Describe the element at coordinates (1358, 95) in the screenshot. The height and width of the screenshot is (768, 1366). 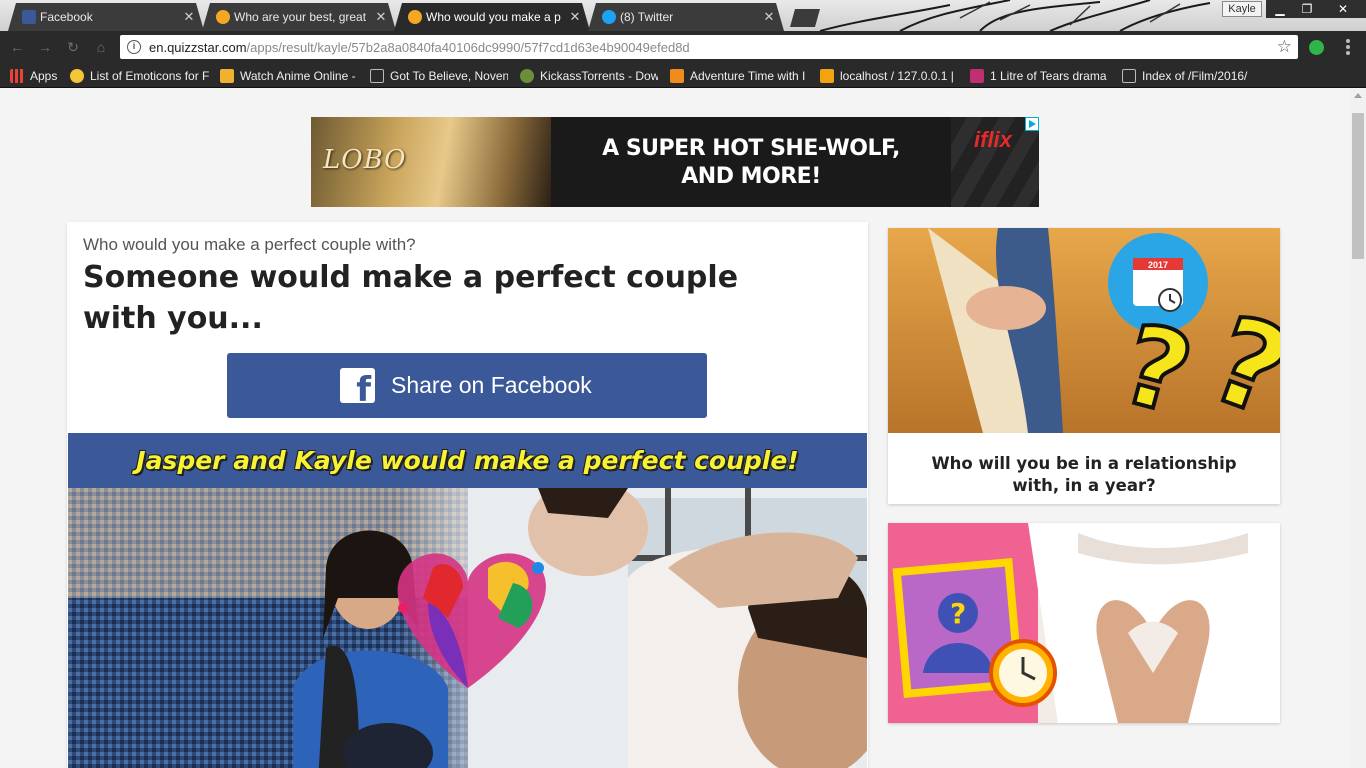
I see `scroll-up-arrow-icon` at that location.